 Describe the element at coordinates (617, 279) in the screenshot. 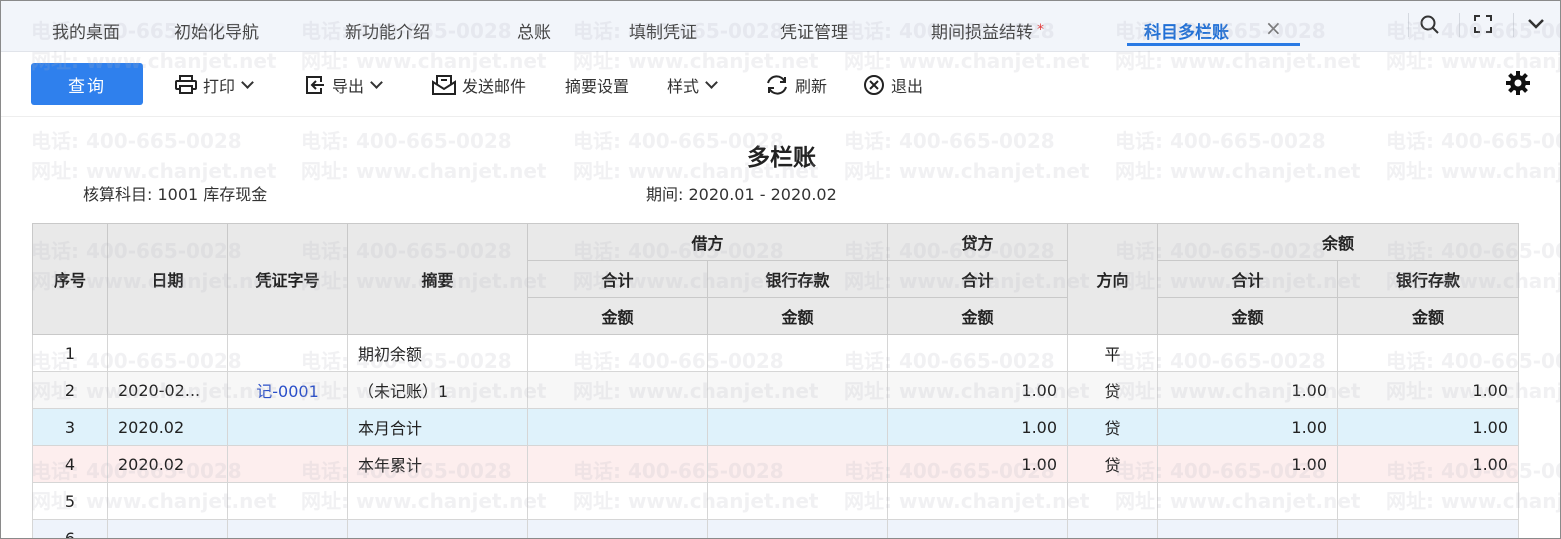

I see `header-debit-total: 合计` at that location.